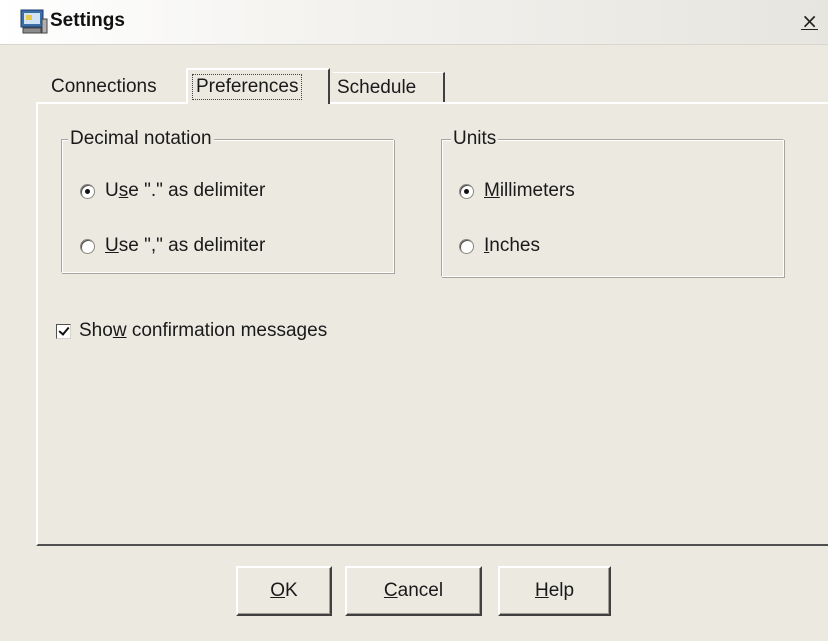 This screenshot has width=828, height=641. Describe the element at coordinates (247, 87) in the screenshot. I see `tab-preferences-label: Preferences` at that location.